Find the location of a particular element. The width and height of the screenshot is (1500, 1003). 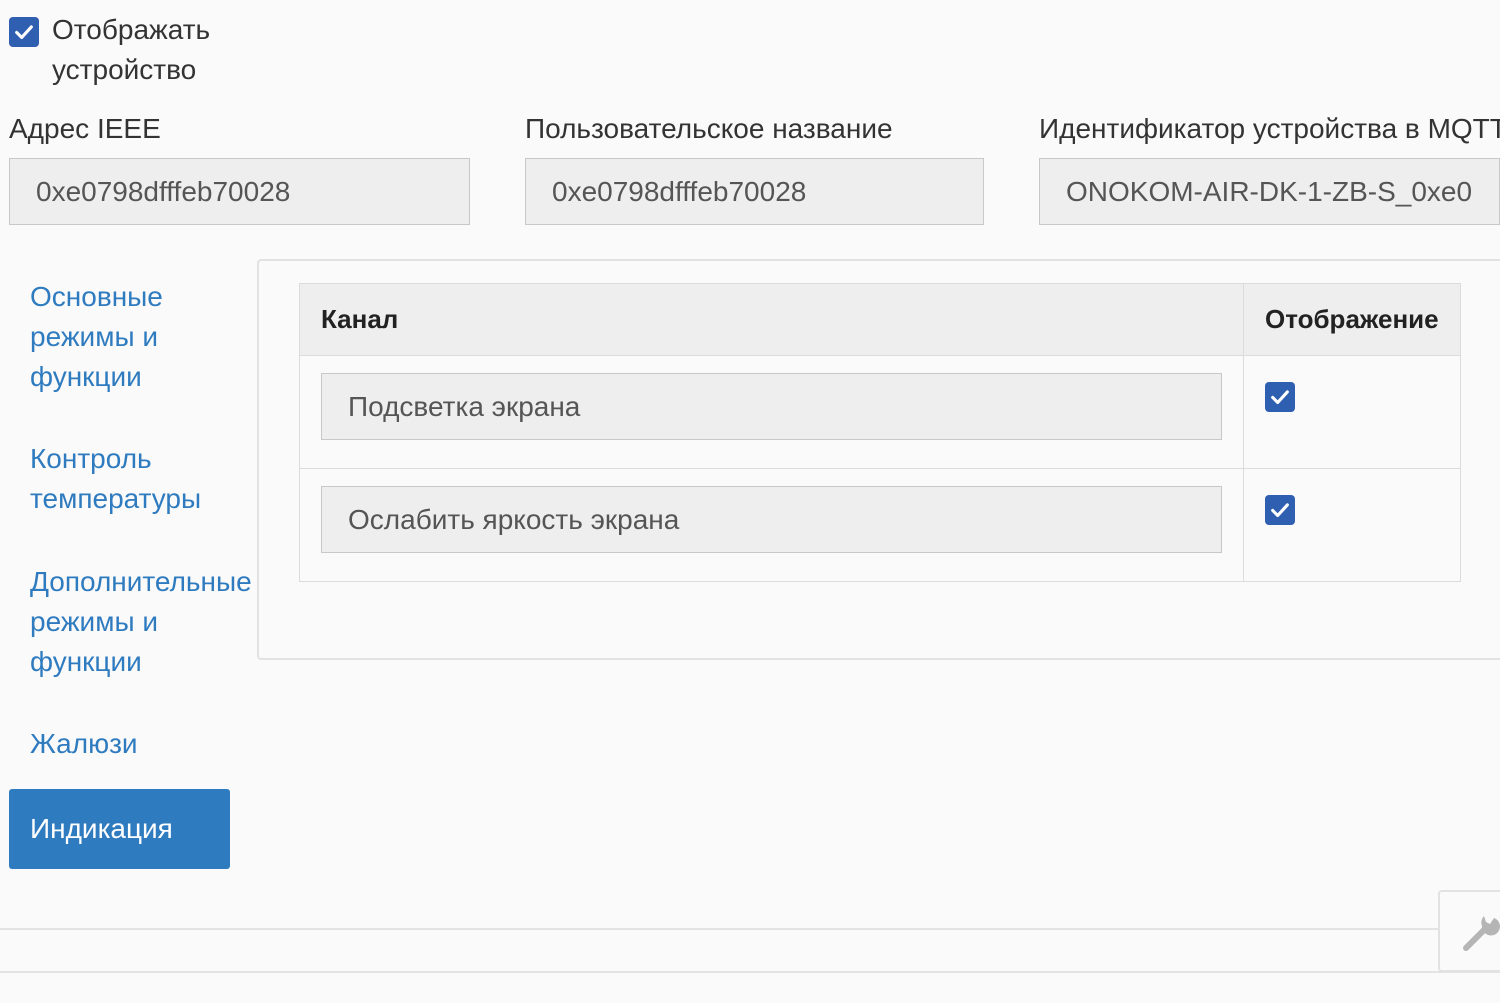

settings-button is located at coordinates (1469, 931).